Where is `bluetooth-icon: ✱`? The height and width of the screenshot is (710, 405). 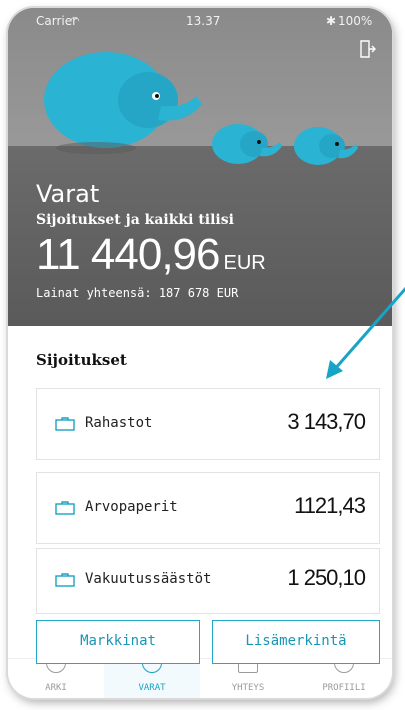
bluetooth-icon: ✱ is located at coordinates (331, 21).